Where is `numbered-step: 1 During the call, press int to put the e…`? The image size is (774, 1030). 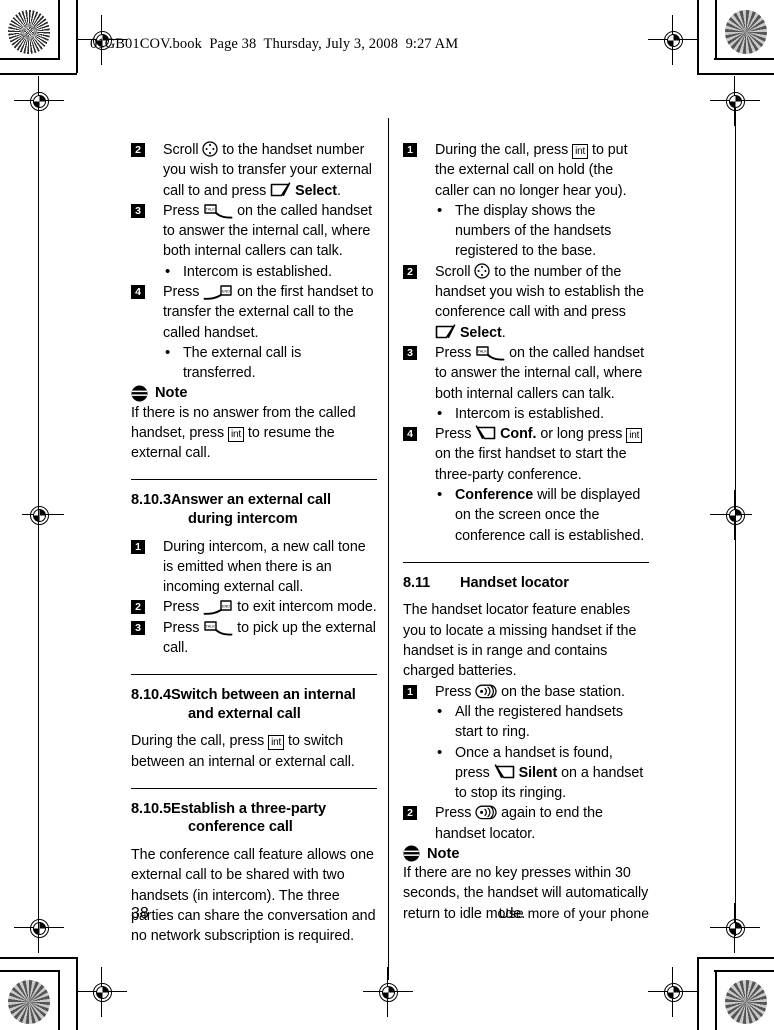 numbered-step: 1 During the call, press int to put the e… is located at coordinates (526, 201).